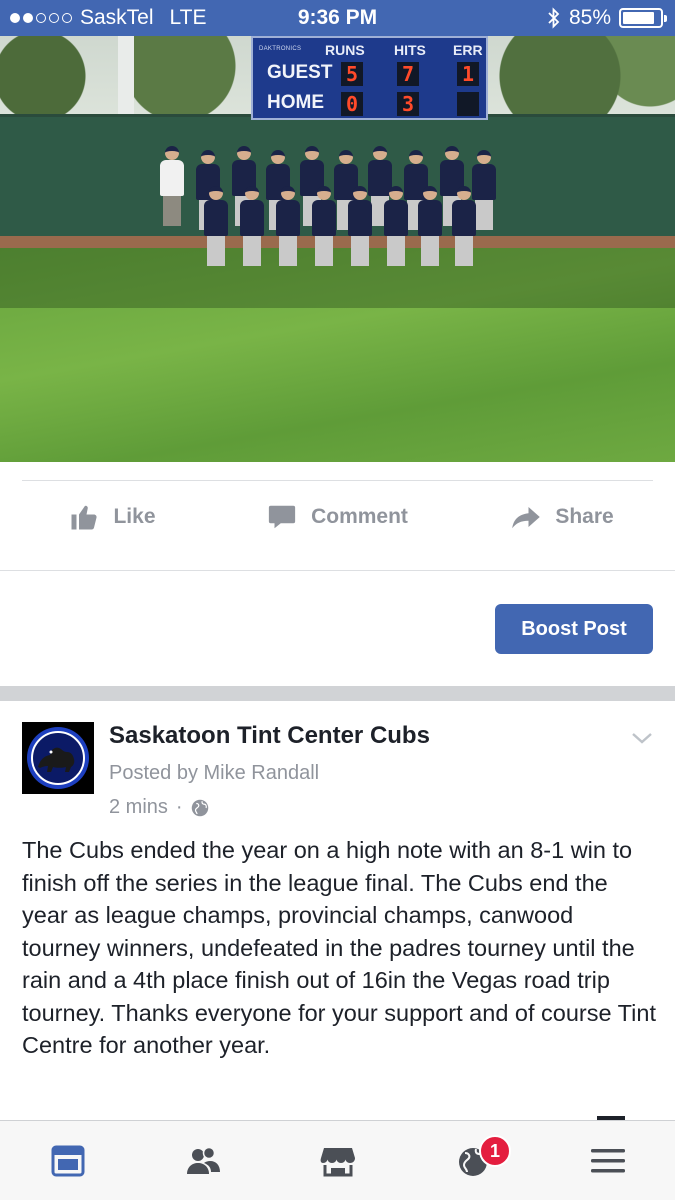  I want to click on news-feed-icon, so click(67, 1160).